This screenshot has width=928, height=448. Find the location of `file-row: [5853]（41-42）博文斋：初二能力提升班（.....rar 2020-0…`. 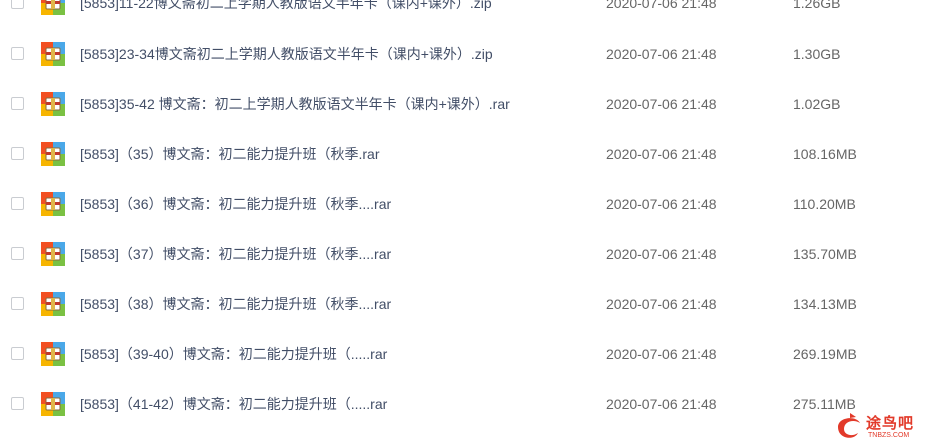

file-row: [5853]（41-42）博文斋：初二能力提升班（.....rar 2020-0… is located at coordinates (464, 405).